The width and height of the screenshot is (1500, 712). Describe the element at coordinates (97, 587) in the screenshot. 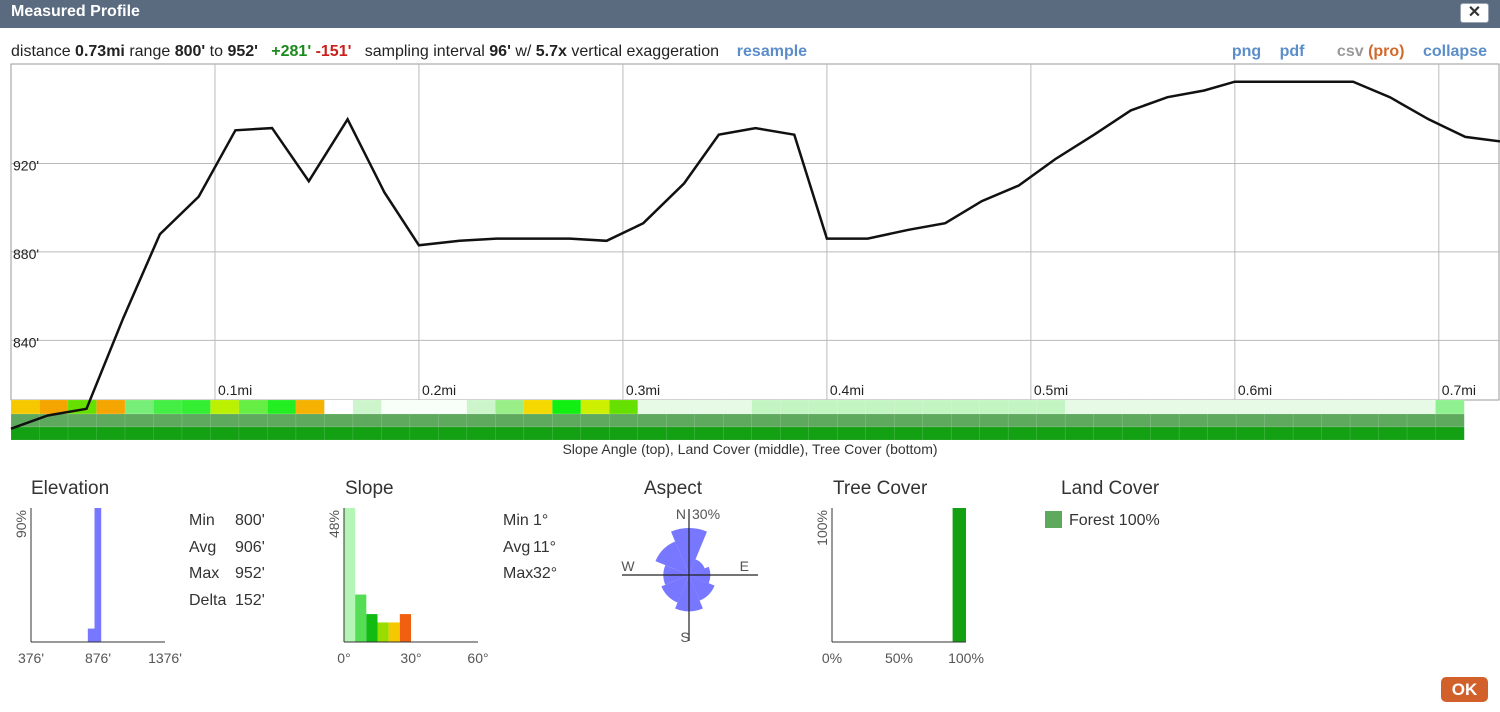

I see `elevation-histogram: 90% 376' 876' 1376'` at that location.